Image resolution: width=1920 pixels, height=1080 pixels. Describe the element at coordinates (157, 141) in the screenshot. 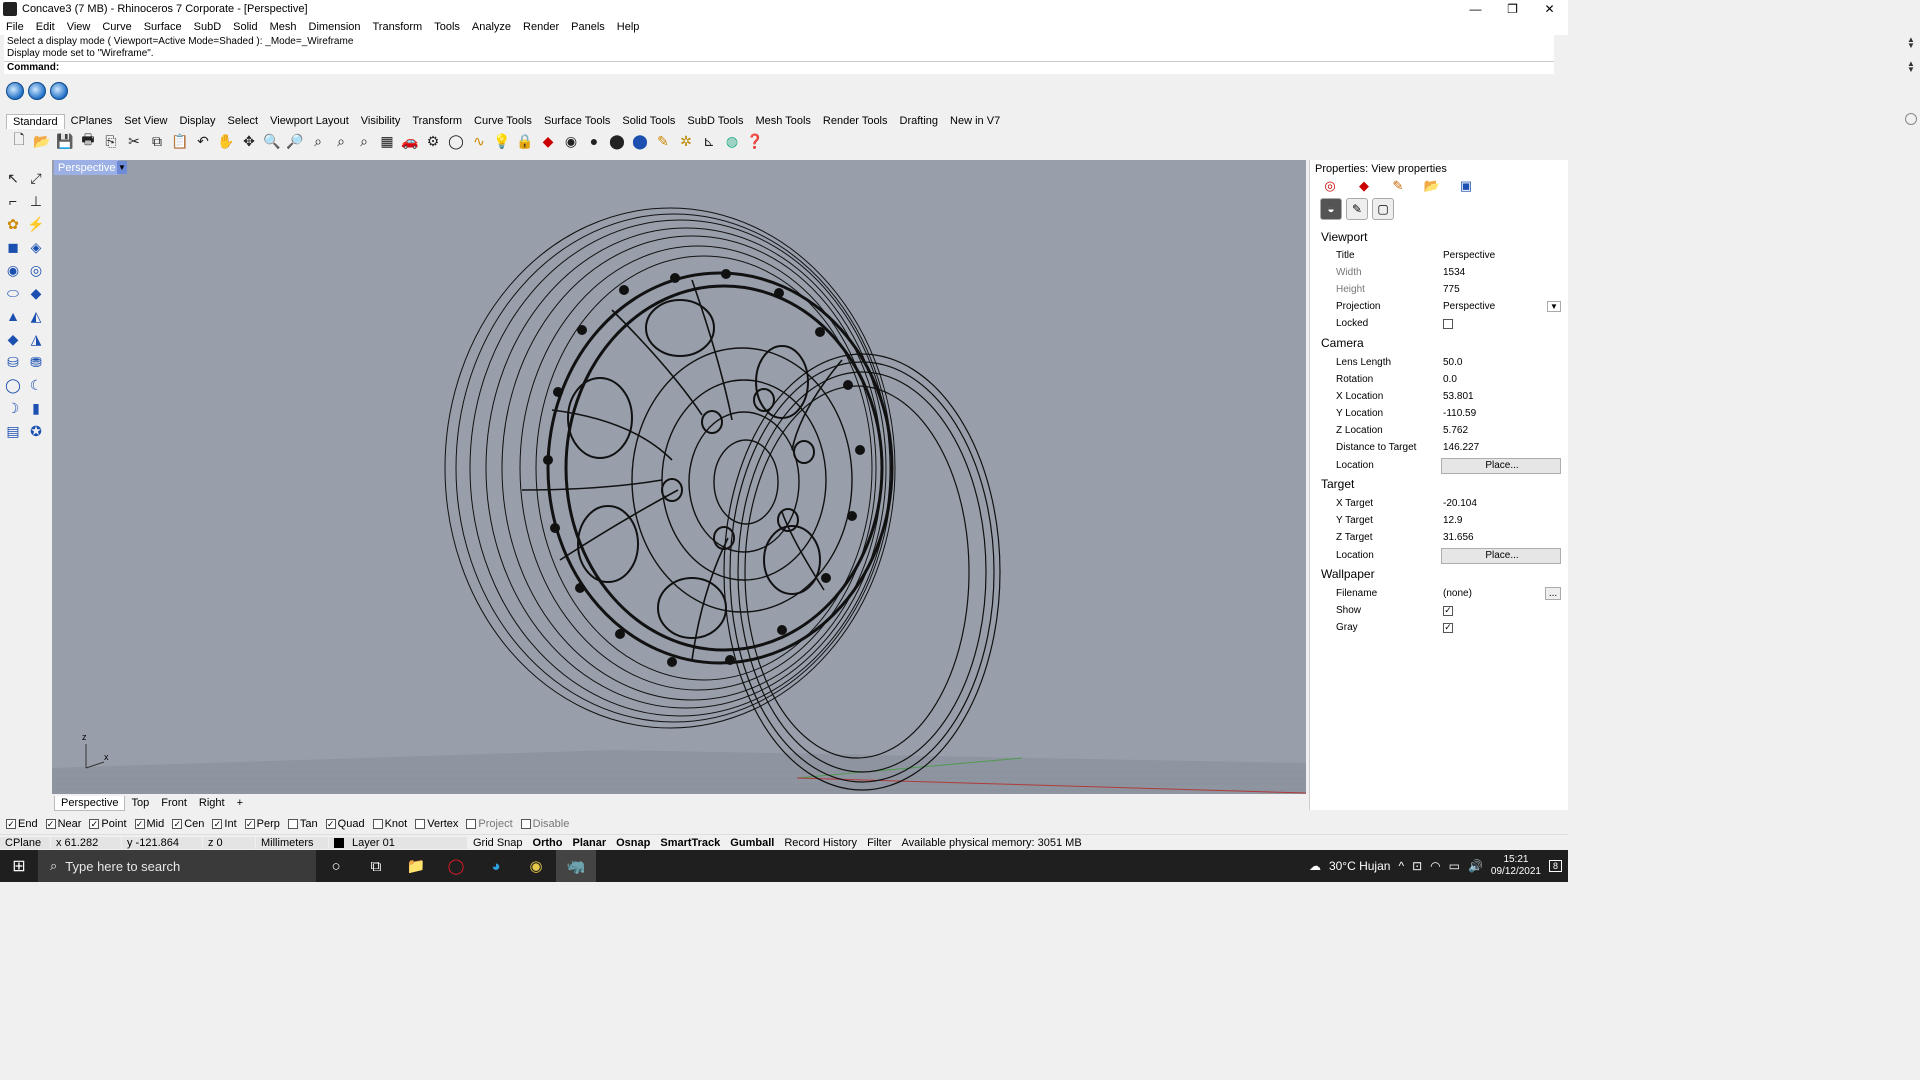

I see `copy-icon: ⧉` at that location.